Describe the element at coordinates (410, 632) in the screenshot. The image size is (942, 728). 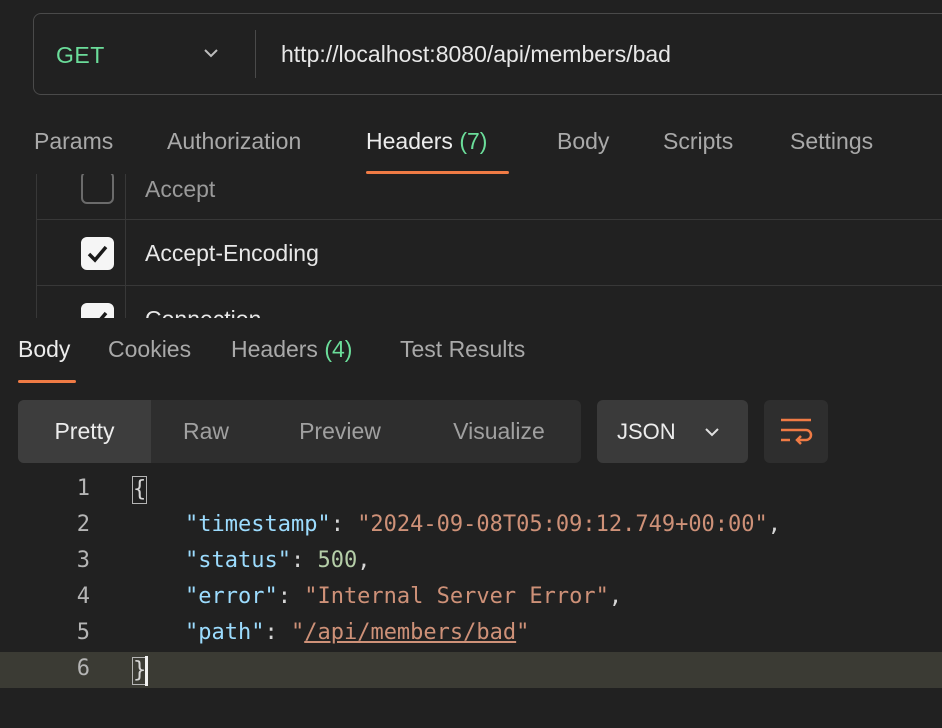
I see `json-link-value: /api/members/bad` at that location.